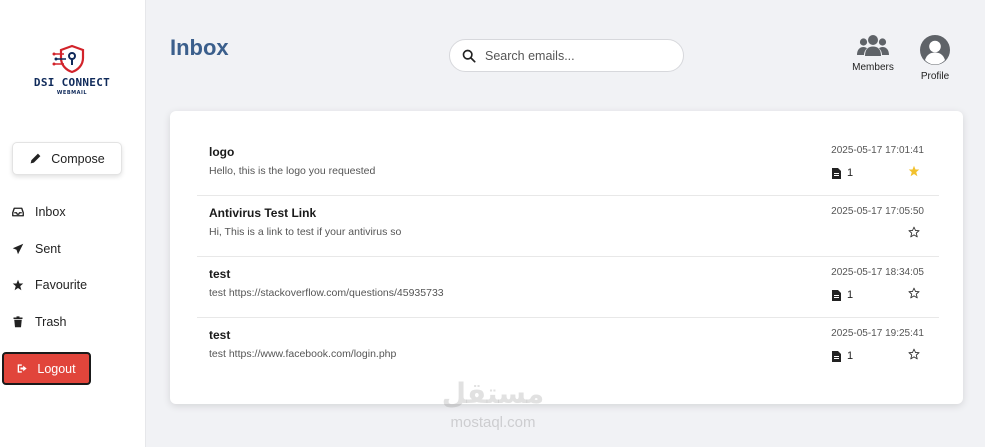 This screenshot has height=447, width=985. Describe the element at coordinates (51, 321) in the screenshot. I see `sidebar-item-label: Trash` at that location.